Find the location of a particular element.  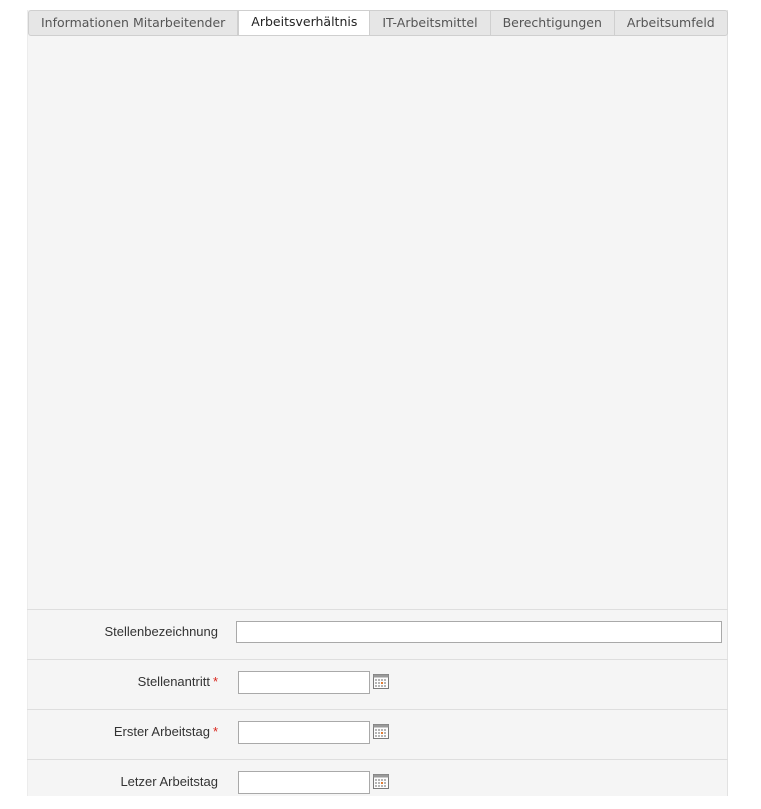

tab-arbeitsumfeld: Arbeitsumfeld is located at coordinates (671, 23).